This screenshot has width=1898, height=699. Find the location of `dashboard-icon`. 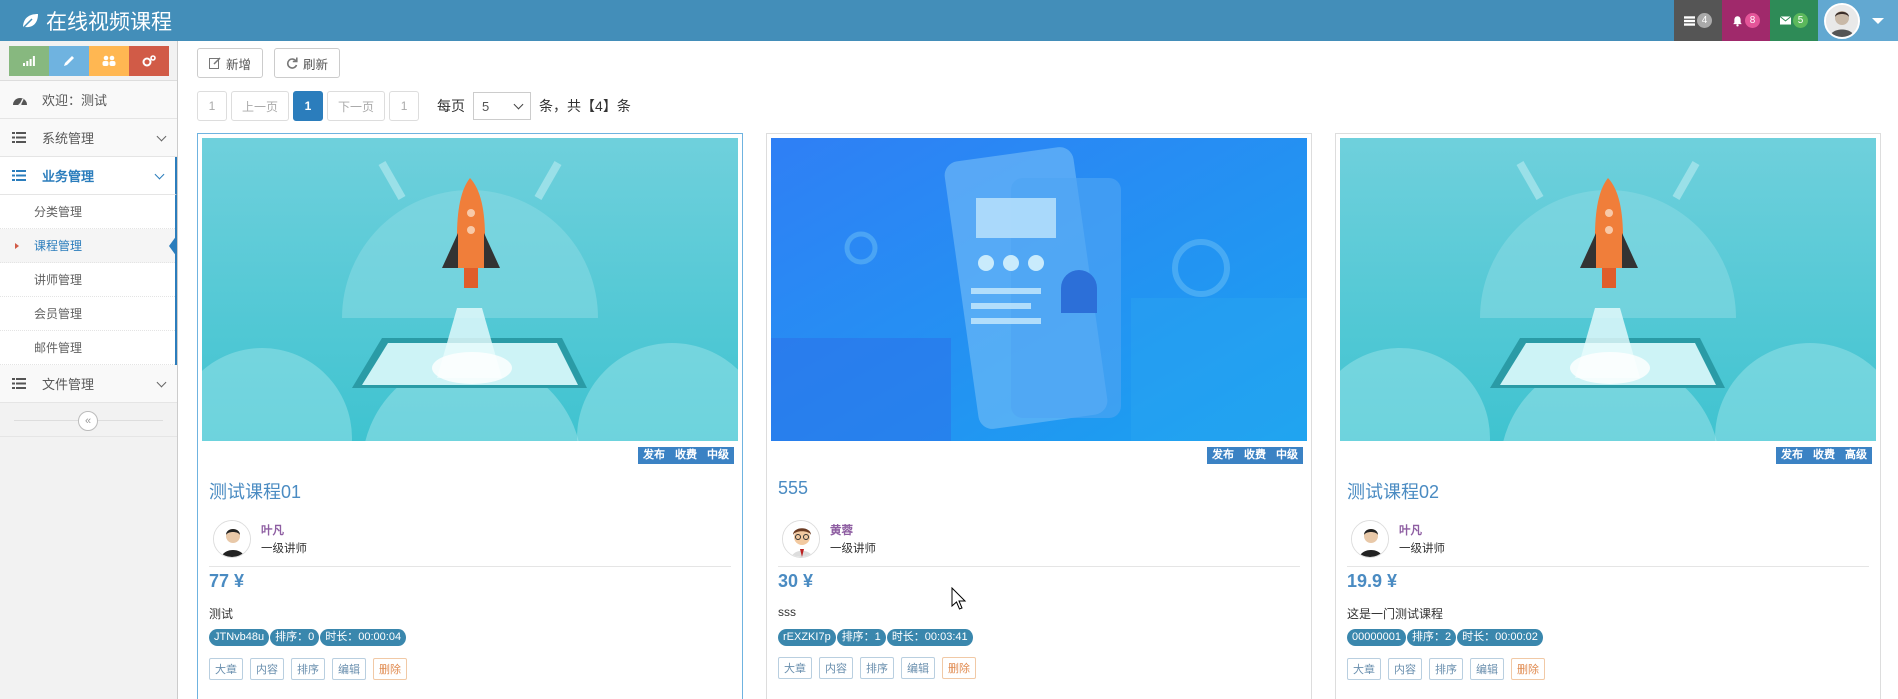

dashboard-icon is located at coordinates (21, 100).